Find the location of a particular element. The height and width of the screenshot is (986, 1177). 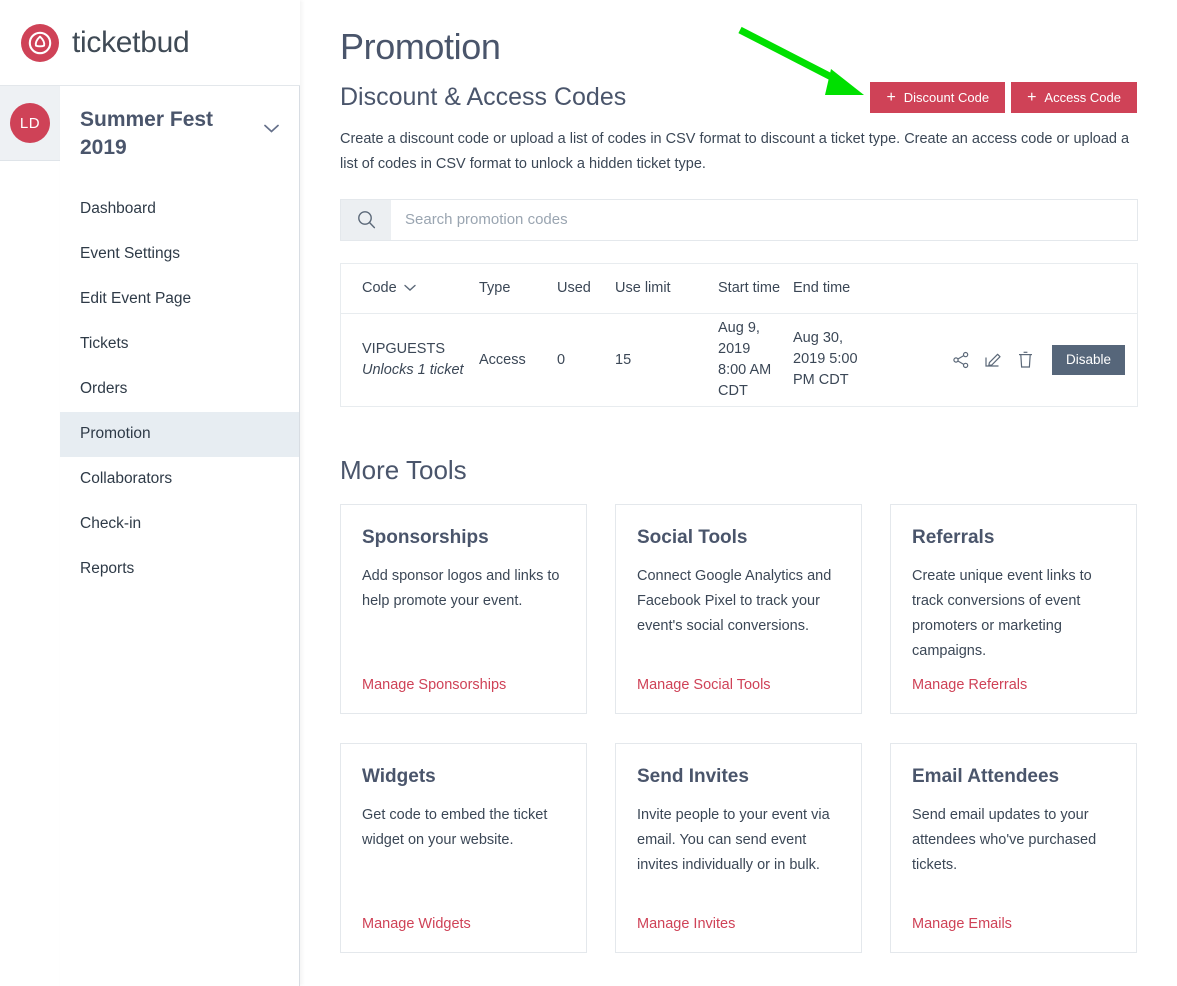

column-header-use-limit: Use limit is located at coordinates (660, 288).